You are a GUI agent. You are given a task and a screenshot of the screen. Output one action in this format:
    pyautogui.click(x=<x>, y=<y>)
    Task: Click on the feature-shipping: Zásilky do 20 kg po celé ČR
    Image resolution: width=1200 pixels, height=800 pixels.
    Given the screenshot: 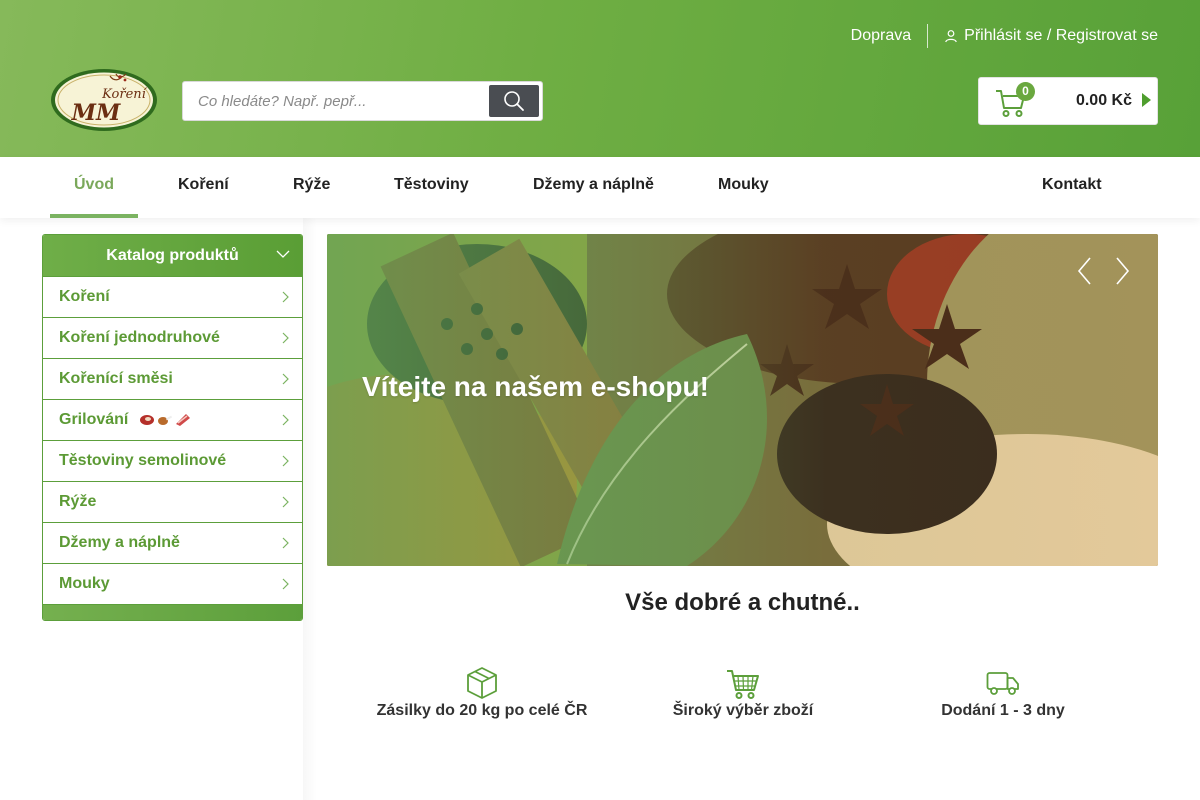 What is the action you would take?
    pyautogui.click(x=482, y=693)
    